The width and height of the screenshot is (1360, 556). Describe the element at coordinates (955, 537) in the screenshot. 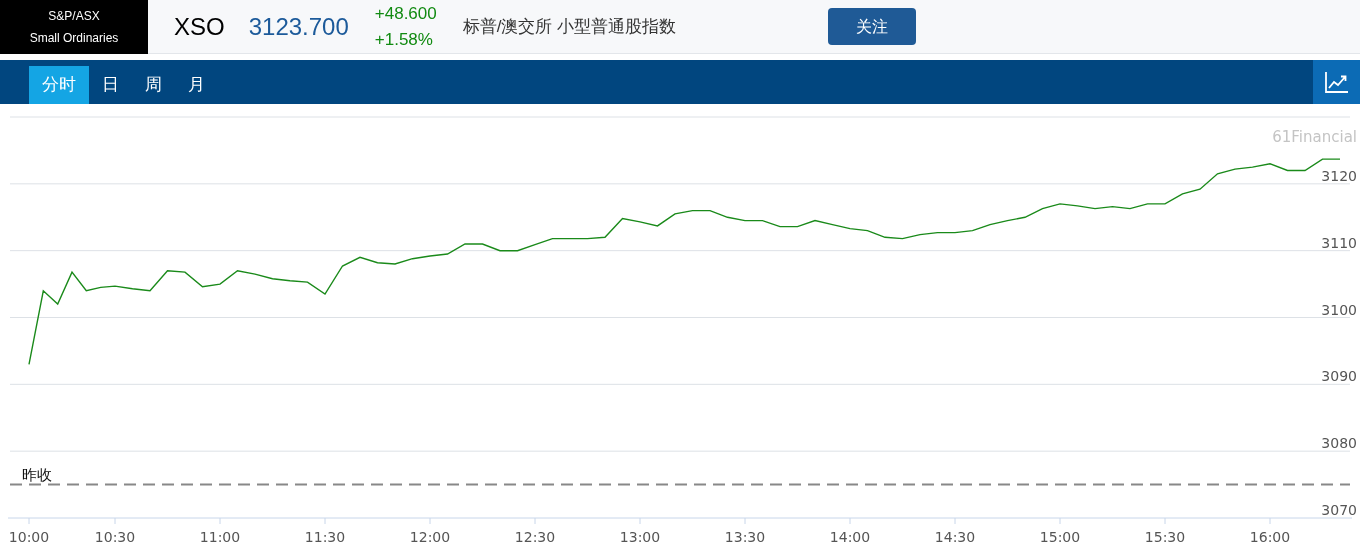

I see `x-tick-label: 14:30` at that location.